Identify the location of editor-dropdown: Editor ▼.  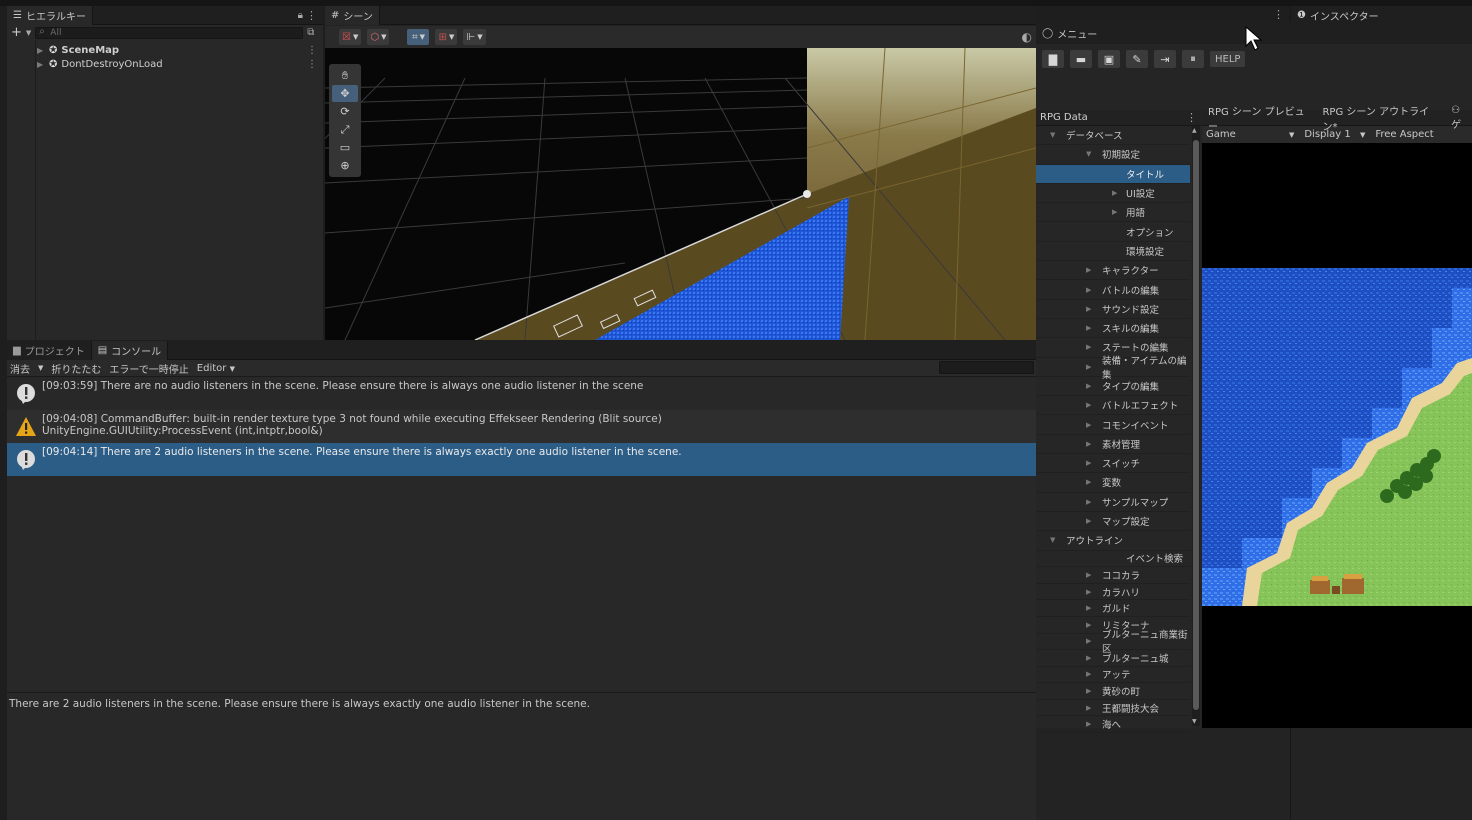
(216, 368).